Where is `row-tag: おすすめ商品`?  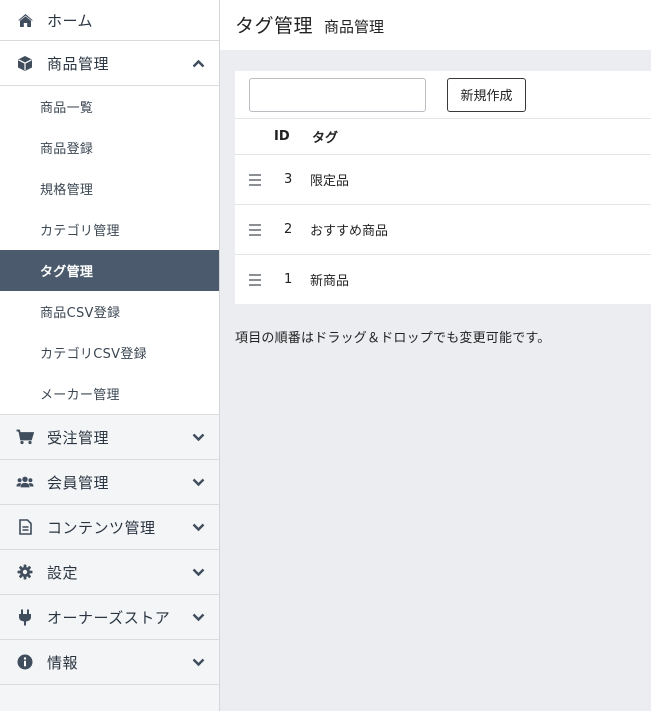 row-tag: おすすめ商品 is located at coordinates (349, 231).